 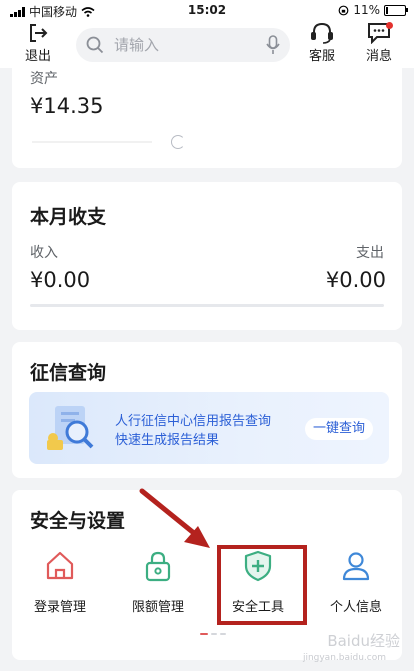 What do you see at coordinates (157, 607) in the screenshot?
I see `tool-label: 限额管理` at bounding box center [157, 607].